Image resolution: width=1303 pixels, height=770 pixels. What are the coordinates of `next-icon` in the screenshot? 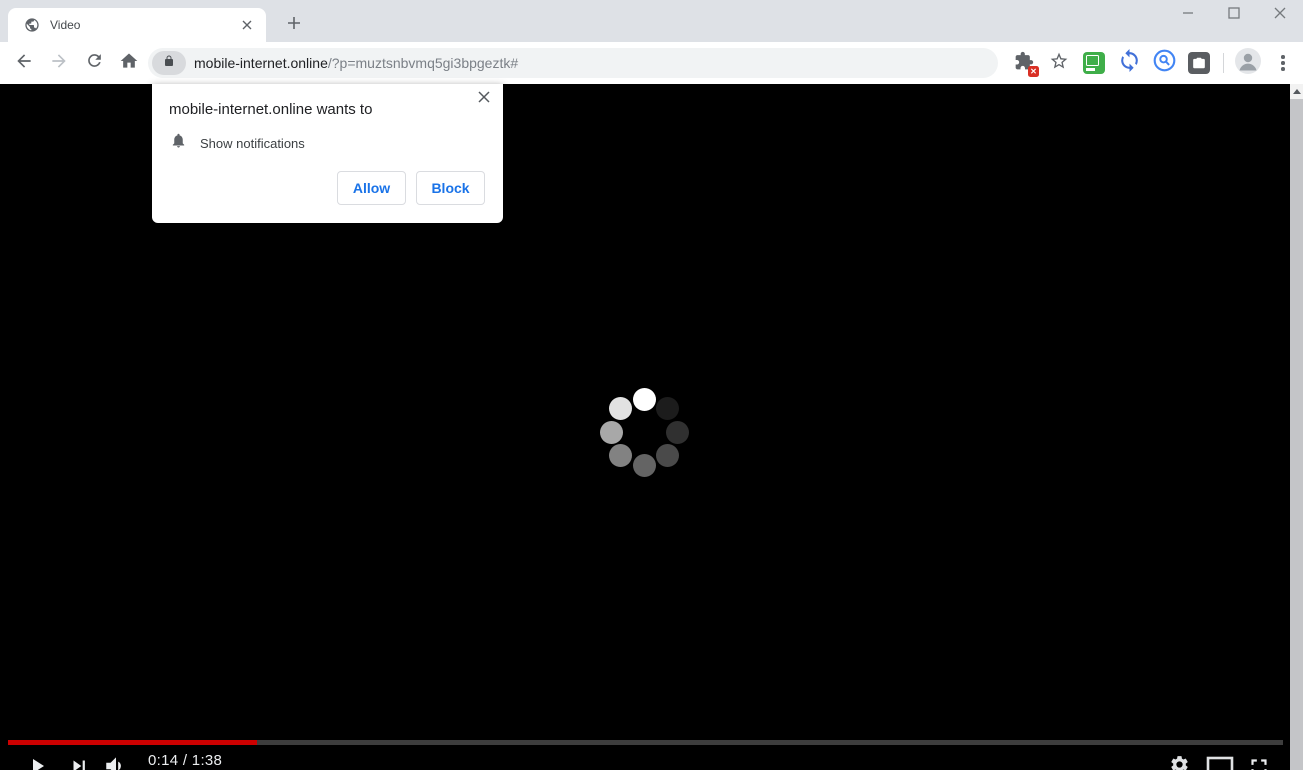 It's located at (79, 762).